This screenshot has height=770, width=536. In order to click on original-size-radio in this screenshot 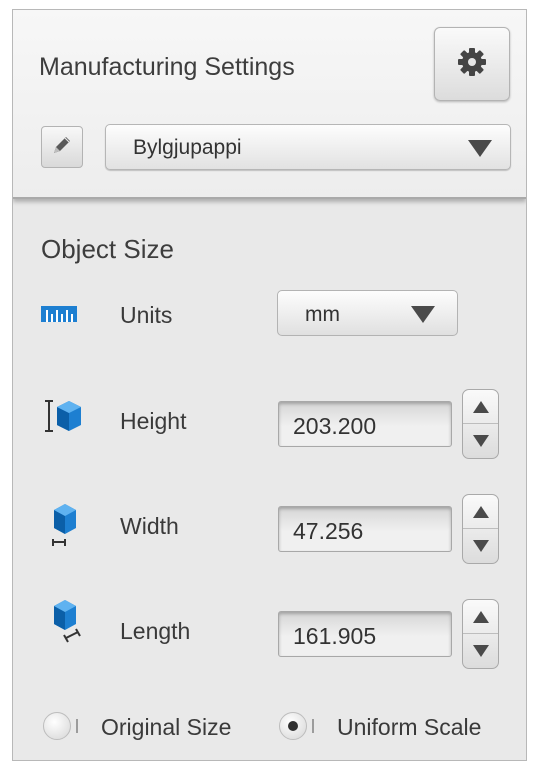, I will do `click(57, 726)`.